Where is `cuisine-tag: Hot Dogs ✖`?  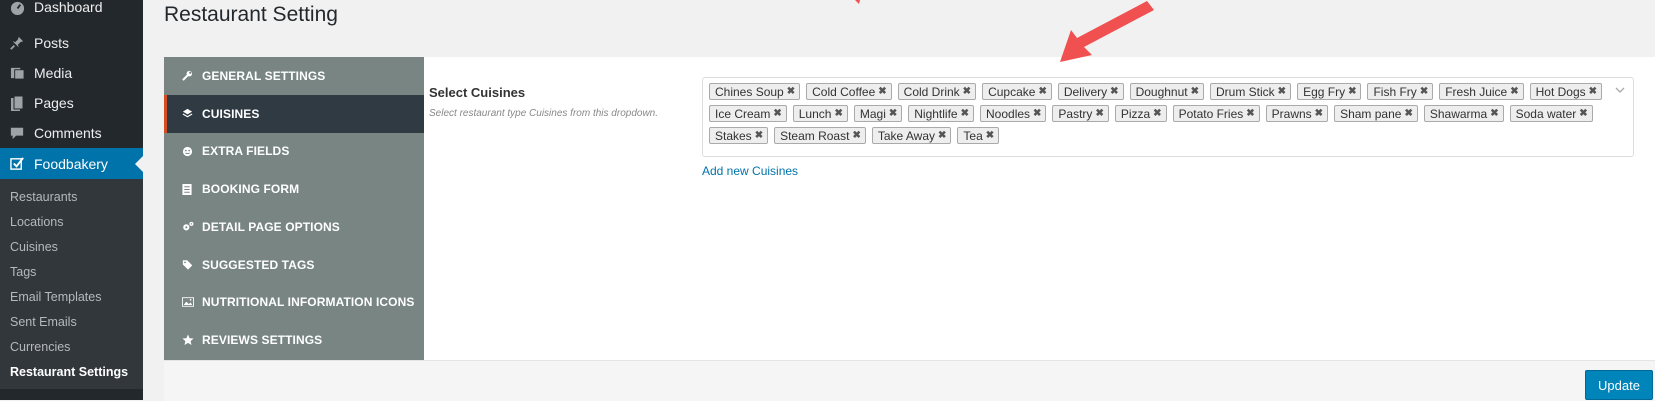 cuisine-tag: Hot Dogs ✖ is located at coordinates (1566, 91).